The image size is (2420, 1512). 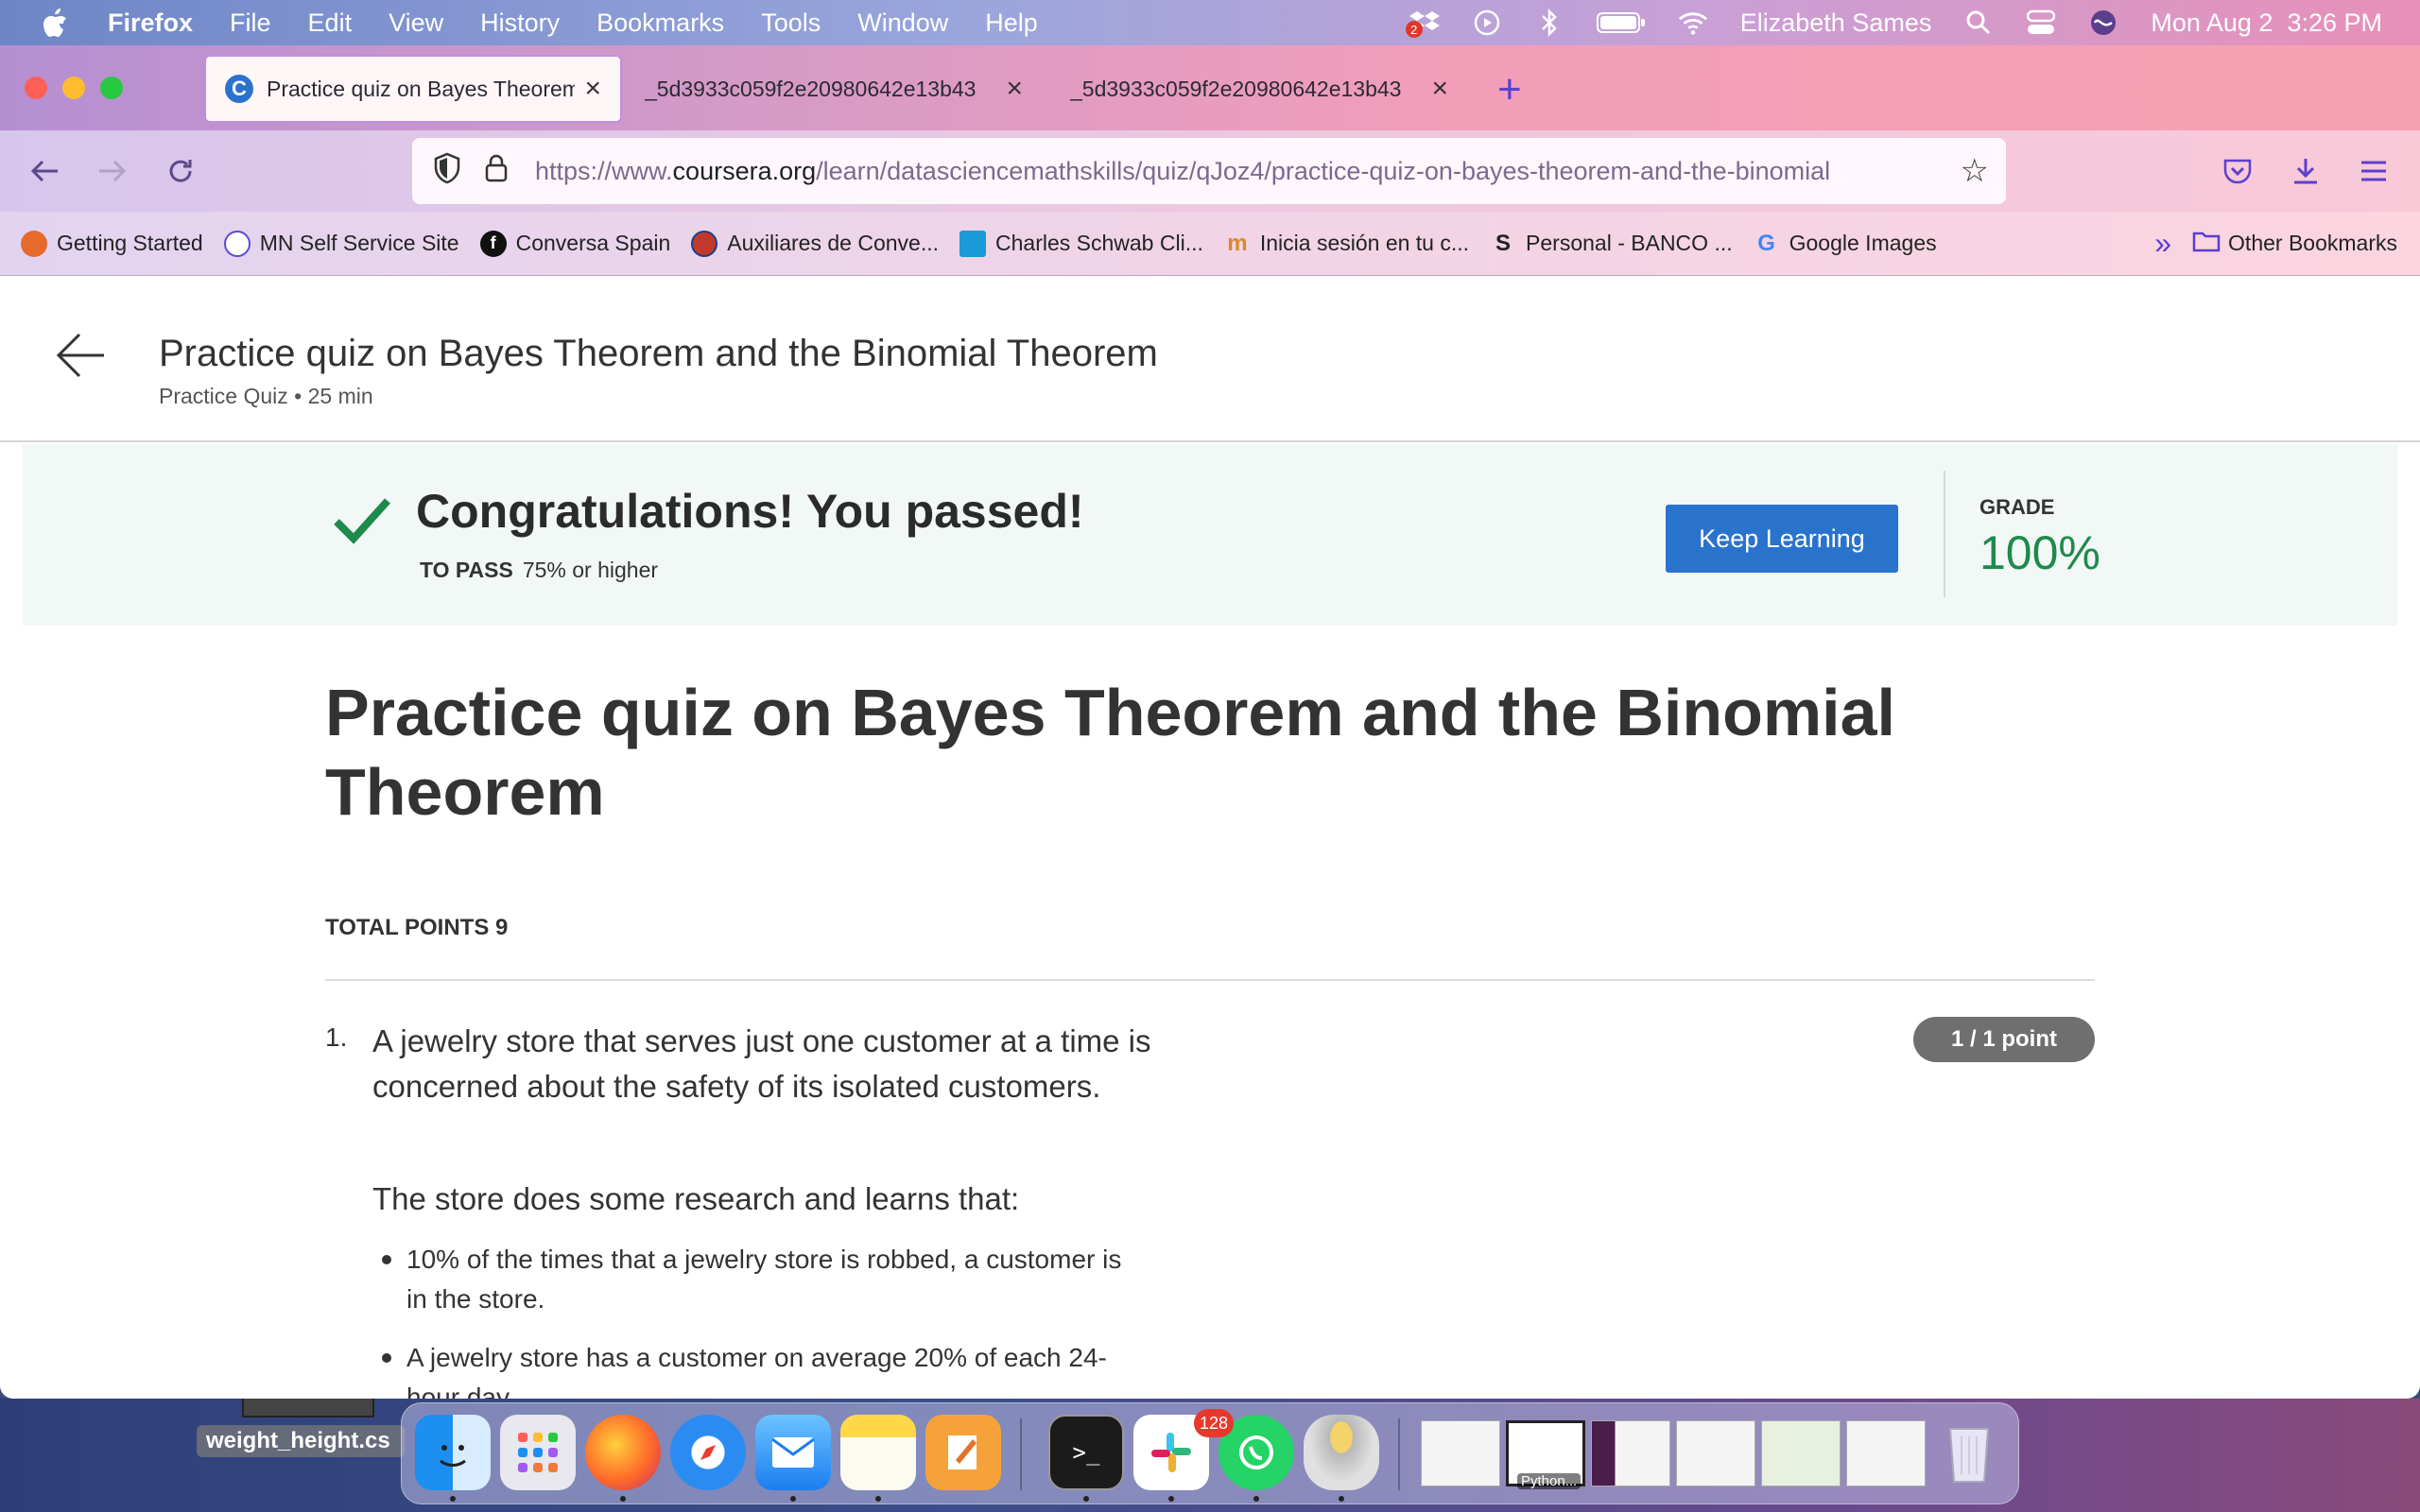 I want to click on tracking-shield-icon, so click(x=450, y=171).